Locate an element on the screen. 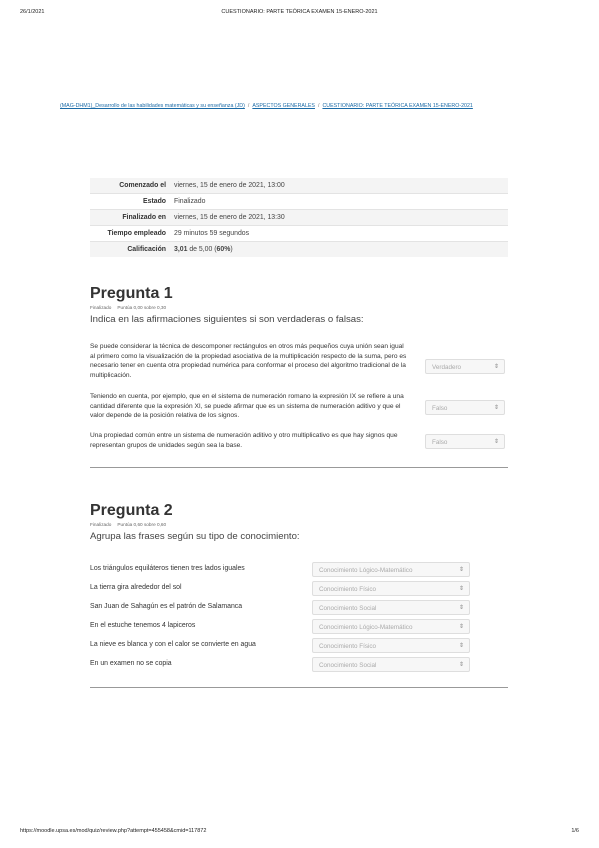 This screenshot has height=848, width=599. summary-row: Estado Finalizado is located at coordinates (299, 201).